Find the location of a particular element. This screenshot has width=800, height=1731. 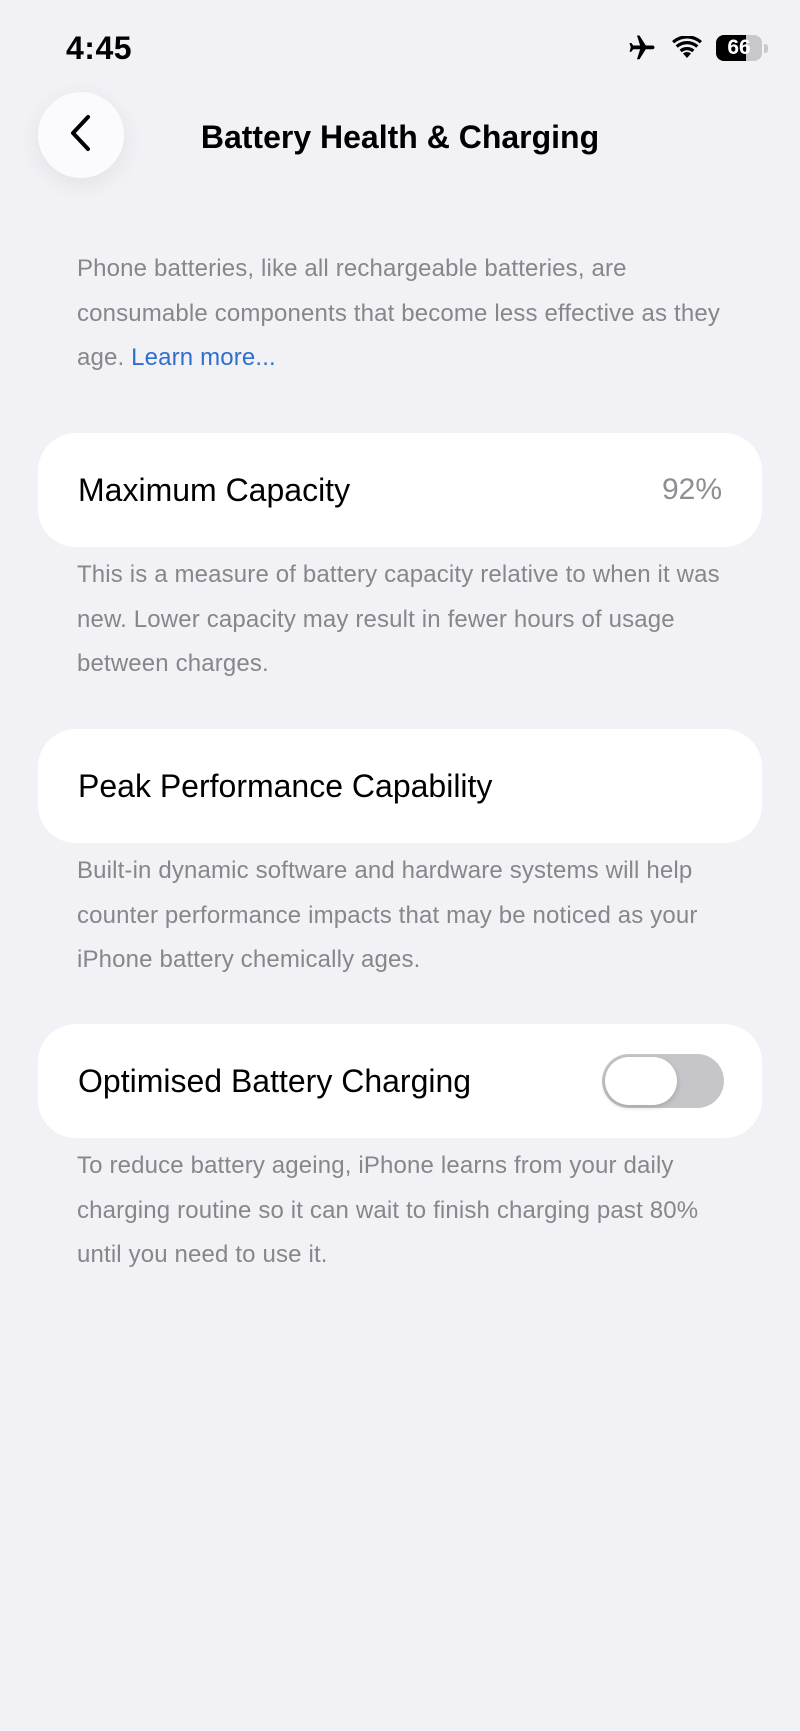

toggle-knob is located at coordinates (641, 1081).